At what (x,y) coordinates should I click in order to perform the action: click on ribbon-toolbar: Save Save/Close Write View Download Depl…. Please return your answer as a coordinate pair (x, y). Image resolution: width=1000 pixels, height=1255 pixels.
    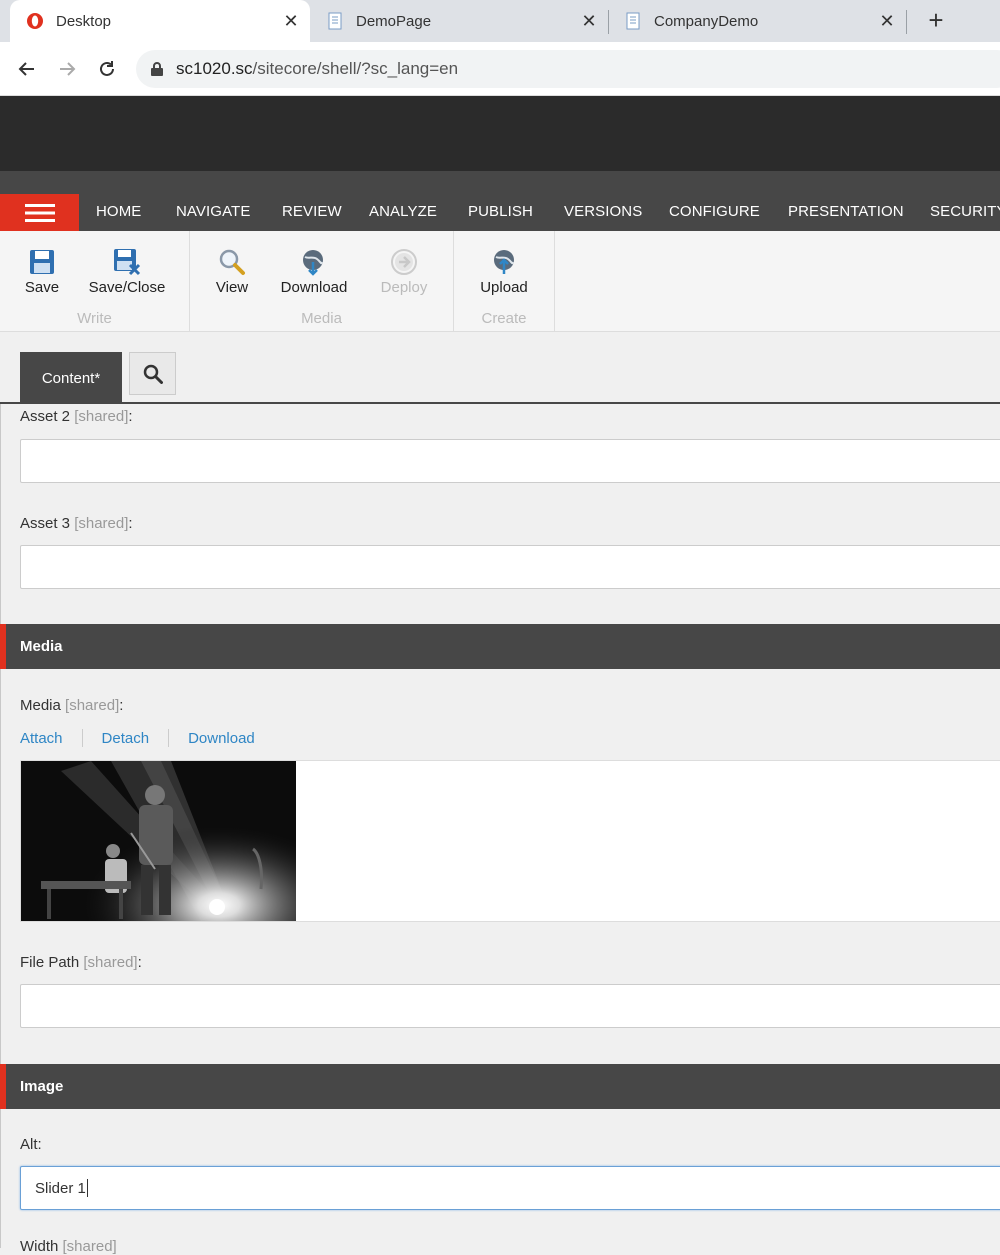
    Looking at the image, I should click on (500, 281).